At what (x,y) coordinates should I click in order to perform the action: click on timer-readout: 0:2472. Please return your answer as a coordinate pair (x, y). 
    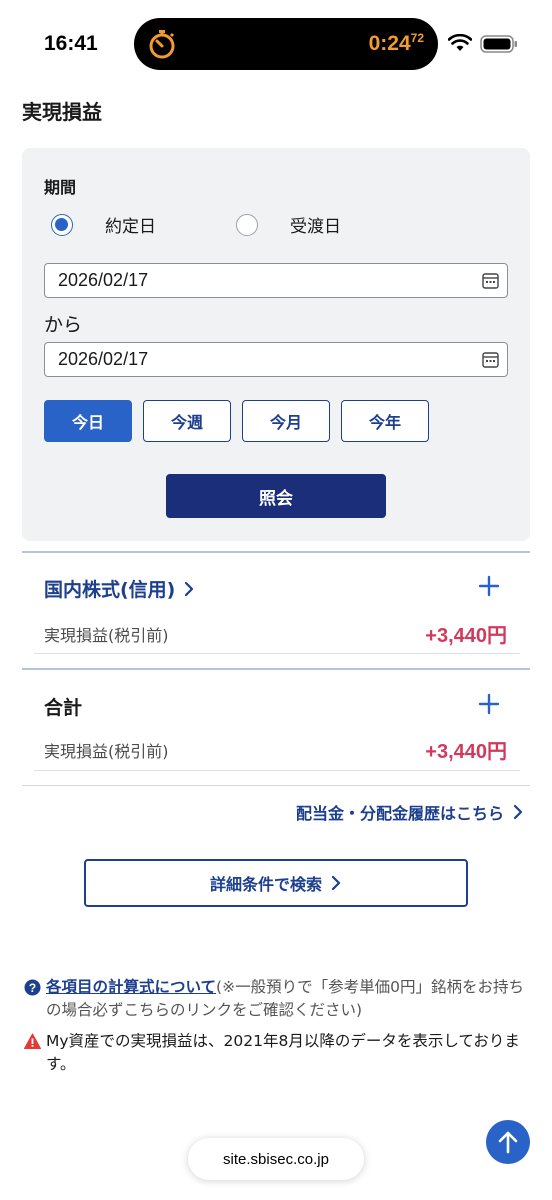
    Looking at the image, I should click on (396, 43).